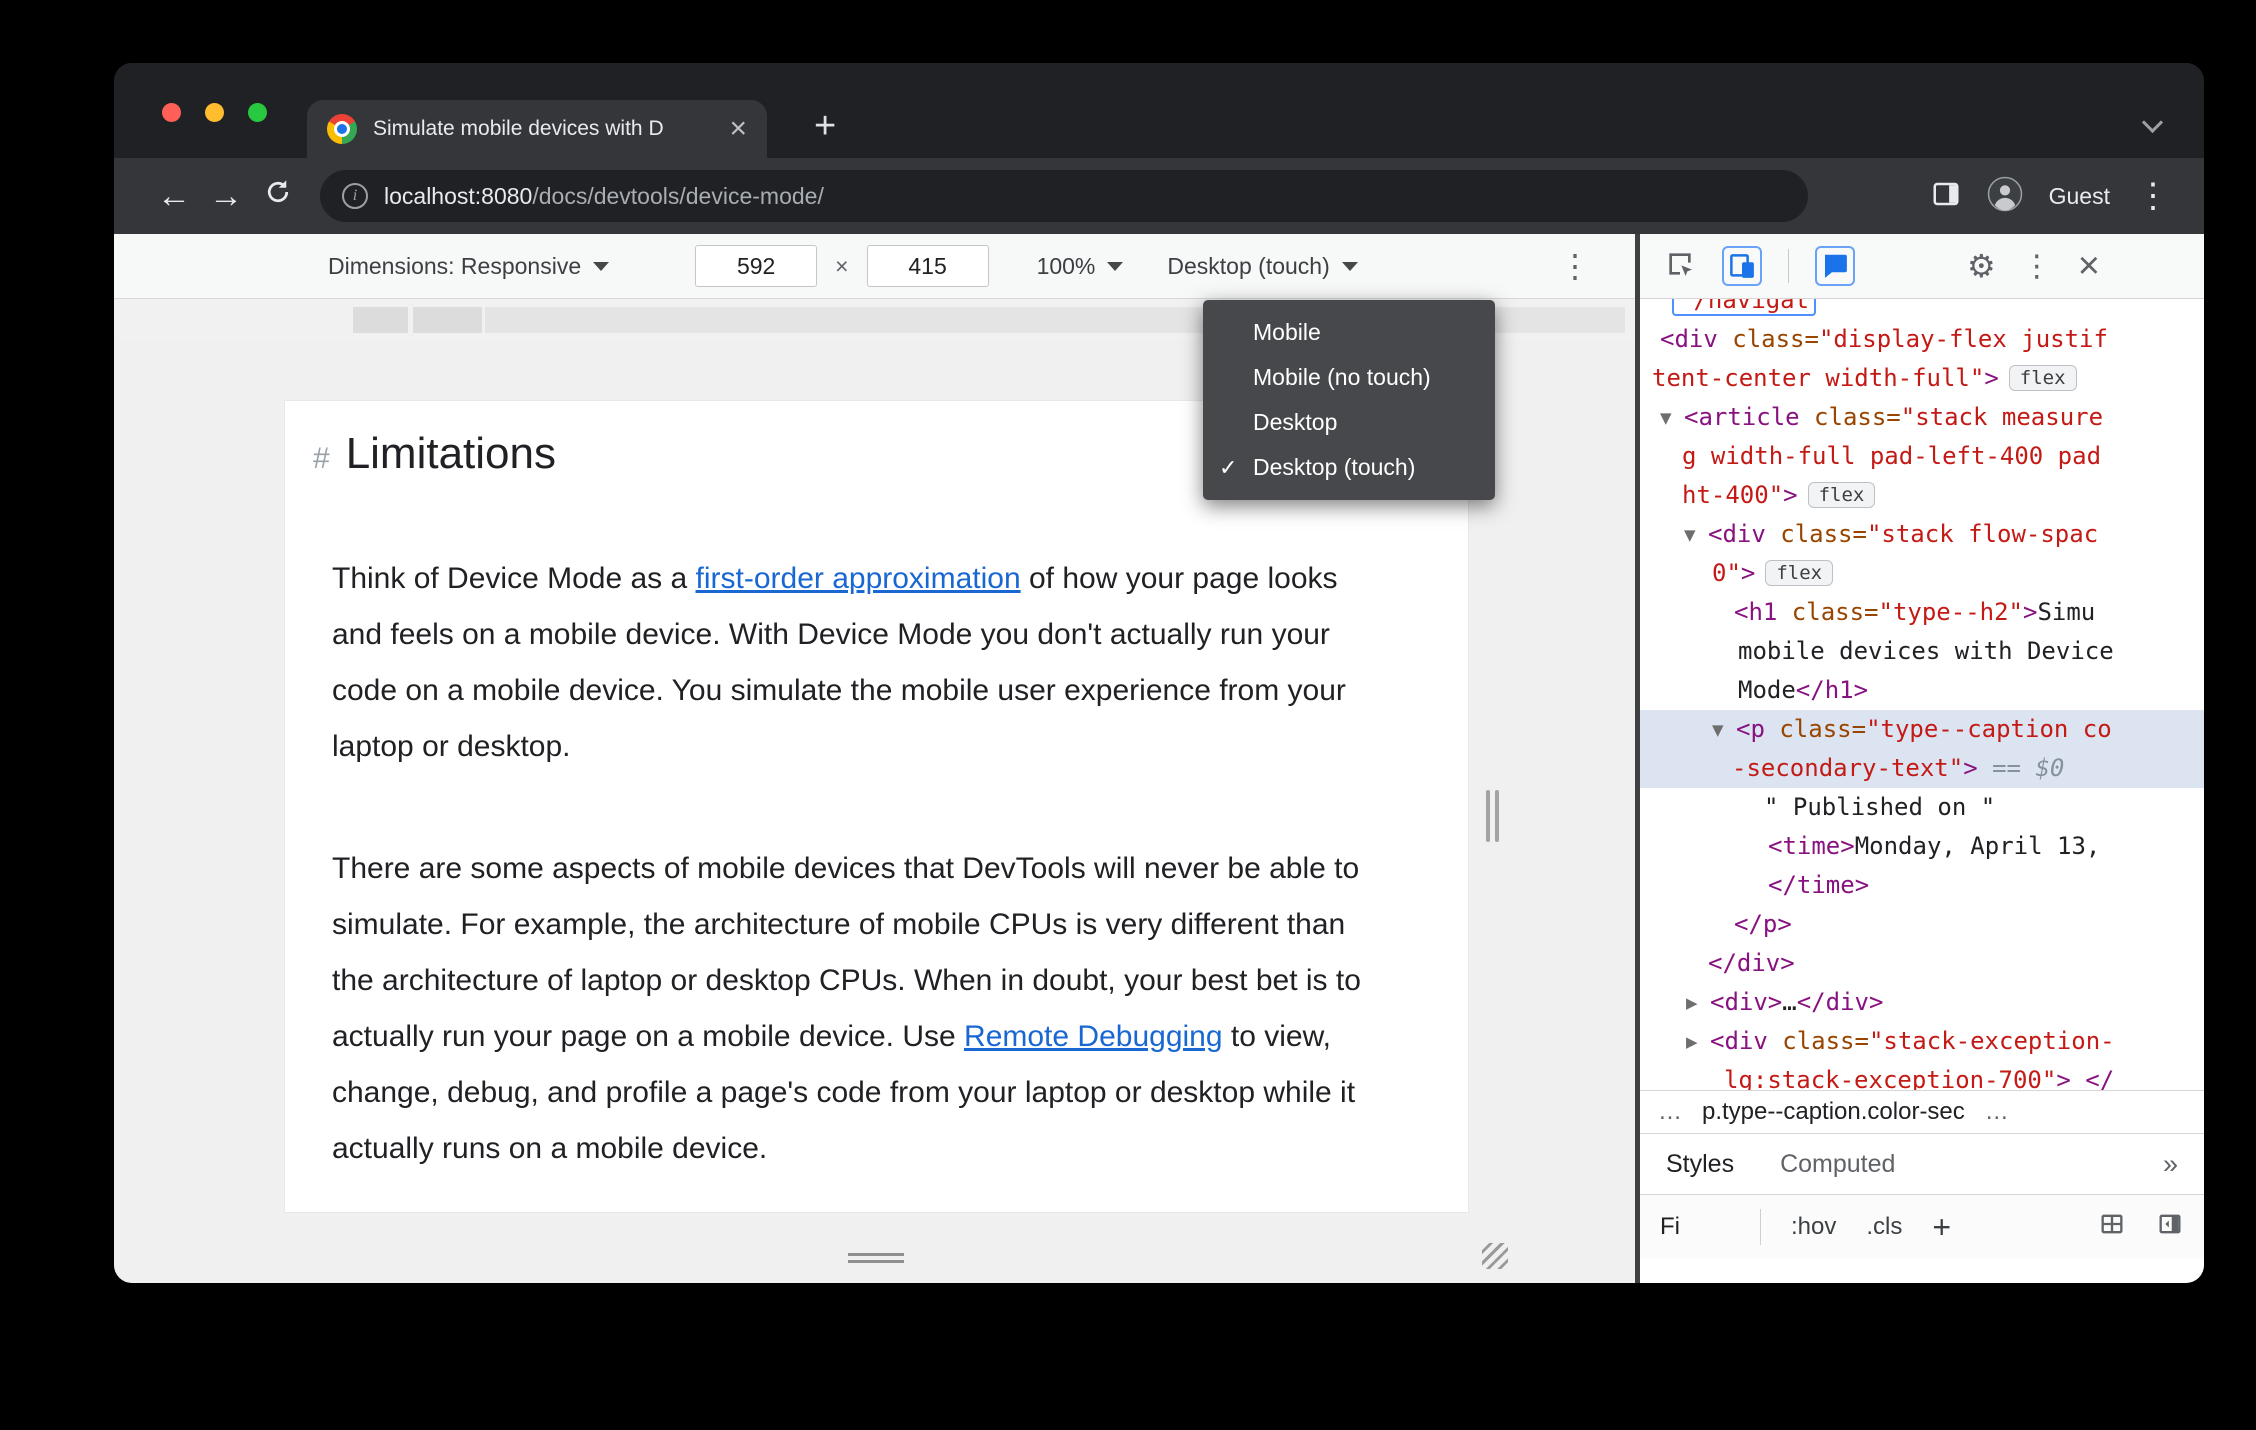  What do you see at coordinates (2153, 196) in the screenshot?
I see `browser-menu-icon: ⋮` at bounding box center [2153, 196].